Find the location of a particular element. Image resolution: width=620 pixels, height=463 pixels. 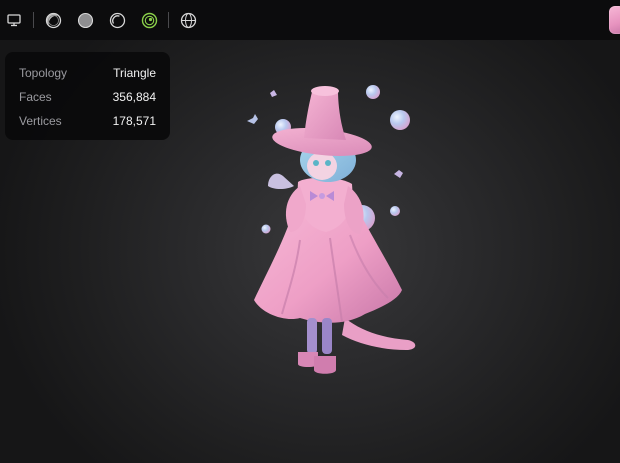

gray-sphere-icon is located at coordinates (85, 20).